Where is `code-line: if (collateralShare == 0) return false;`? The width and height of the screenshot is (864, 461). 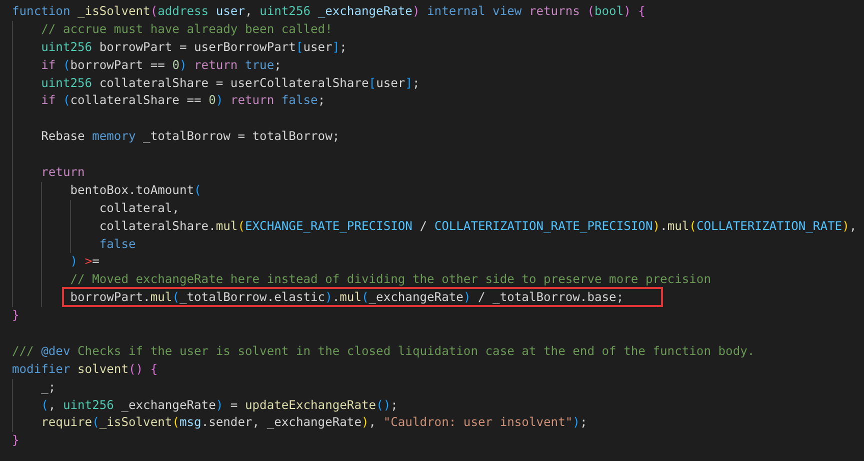 code-line: if (collateralShare == 0) return false; is located at coordinates (183, 100).